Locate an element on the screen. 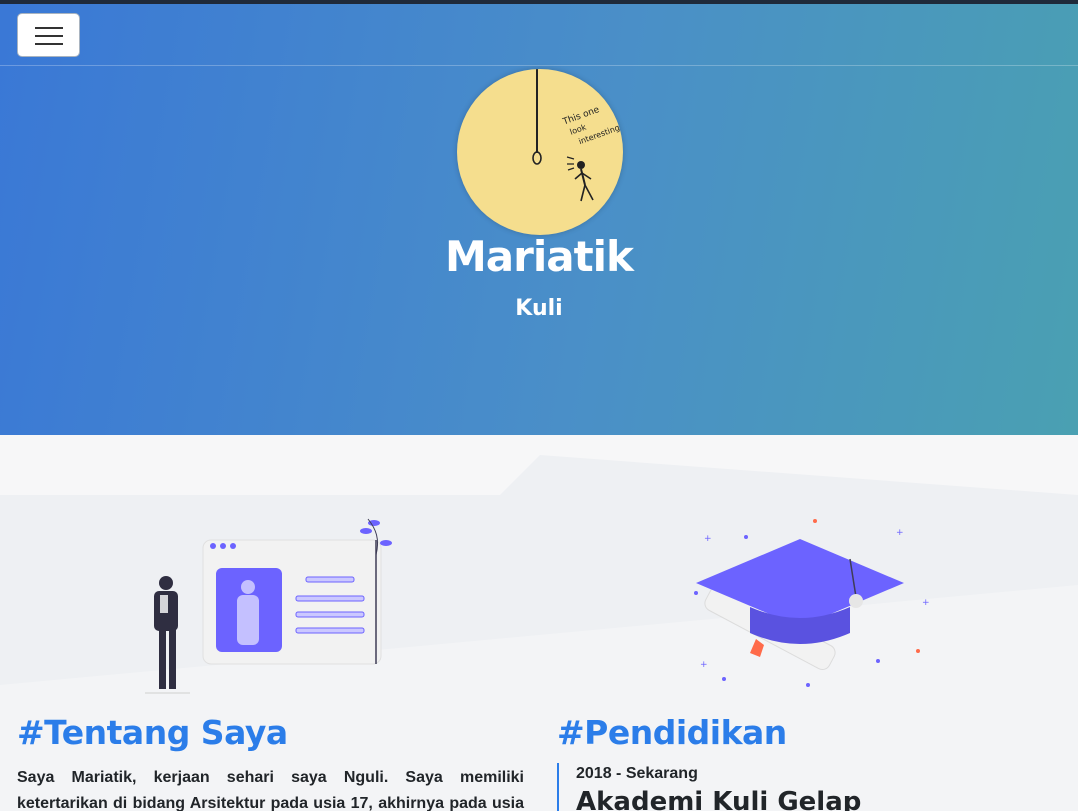 The image size is (1078, 811). education-school: Akademi Kuli Gelap is located at coordinates (719, 799).